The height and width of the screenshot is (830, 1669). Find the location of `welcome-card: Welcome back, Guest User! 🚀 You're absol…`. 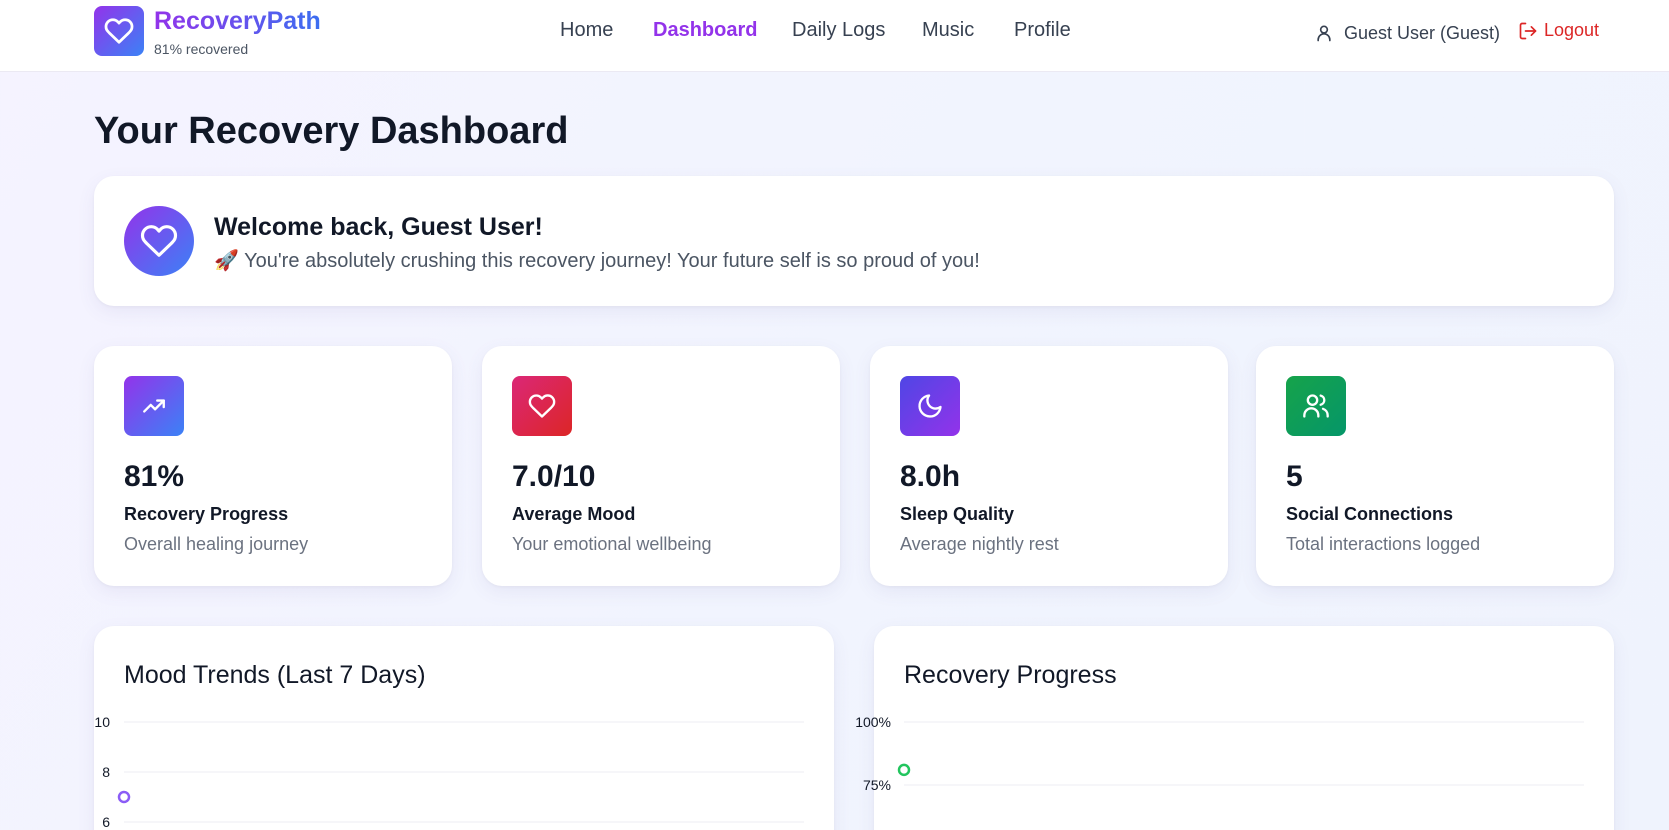

welcome-card: Welcome back, Guest User! 🚀 You're absol… is located at coordinates (854, 241).